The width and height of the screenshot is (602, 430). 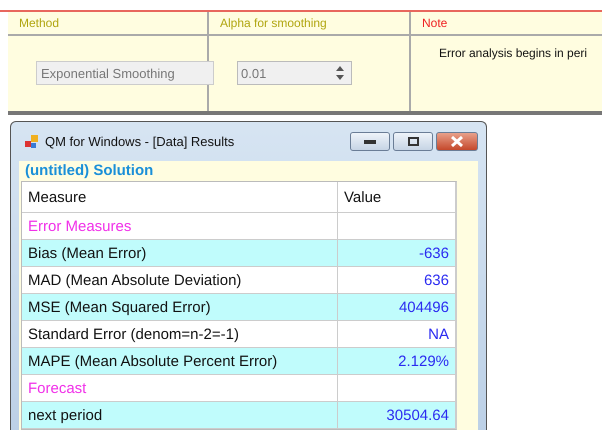 I want to click on table-cell: 30504.64, so click(x=397, y=415).